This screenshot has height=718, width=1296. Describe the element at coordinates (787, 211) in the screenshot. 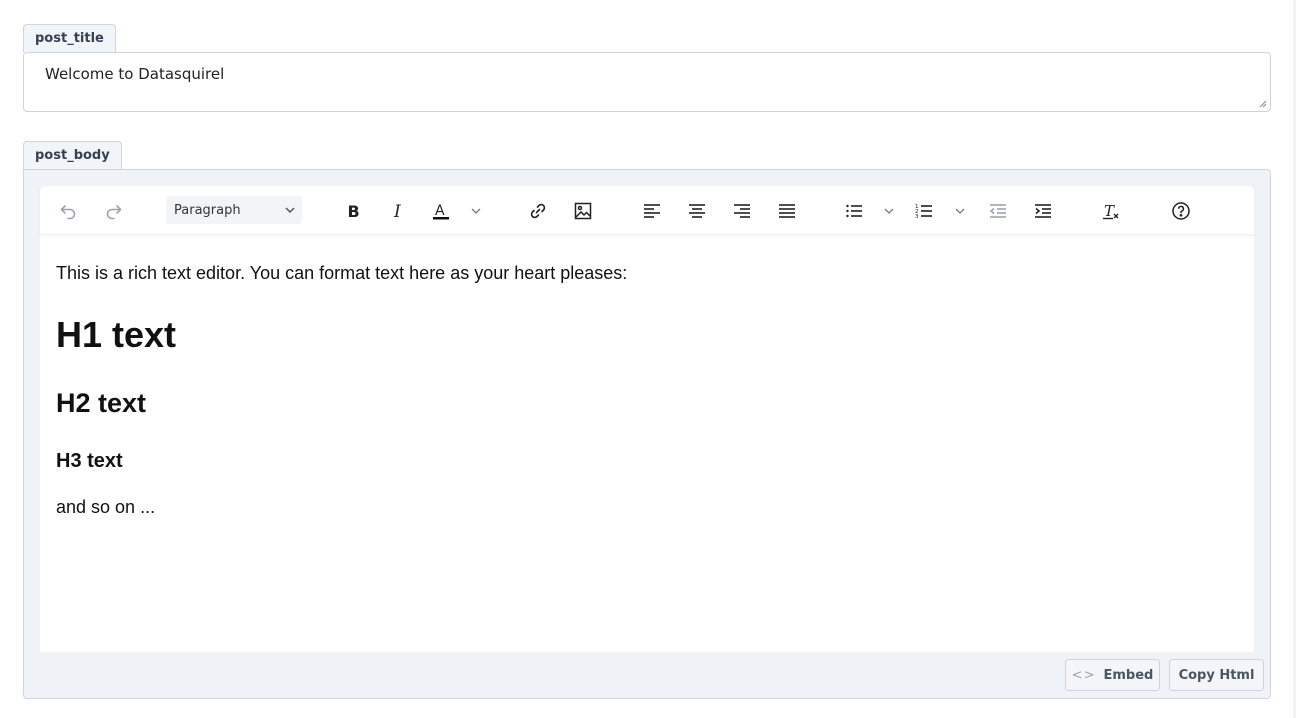

I see `align-justify-icon` at that location.